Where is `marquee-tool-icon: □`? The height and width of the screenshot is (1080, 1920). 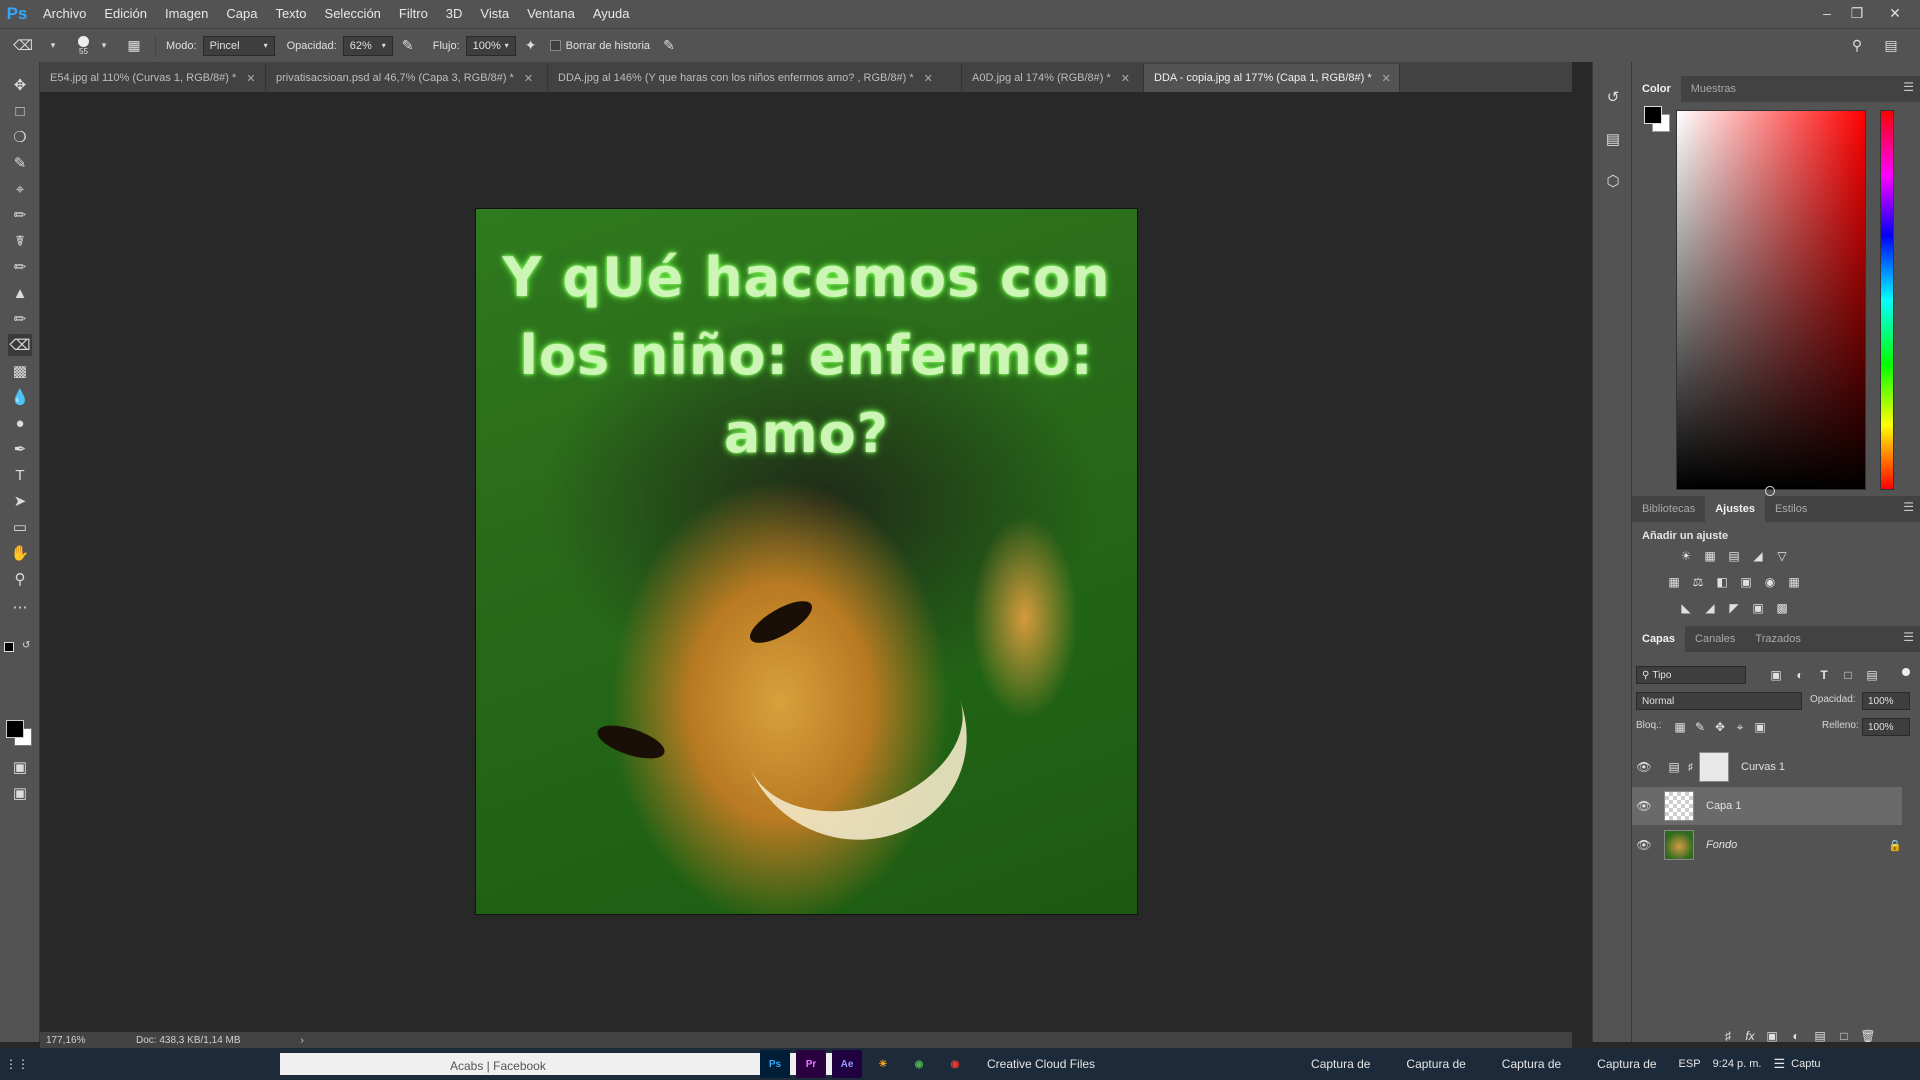 marquee-tool-icon: □ is located at coordinates (20, 111).